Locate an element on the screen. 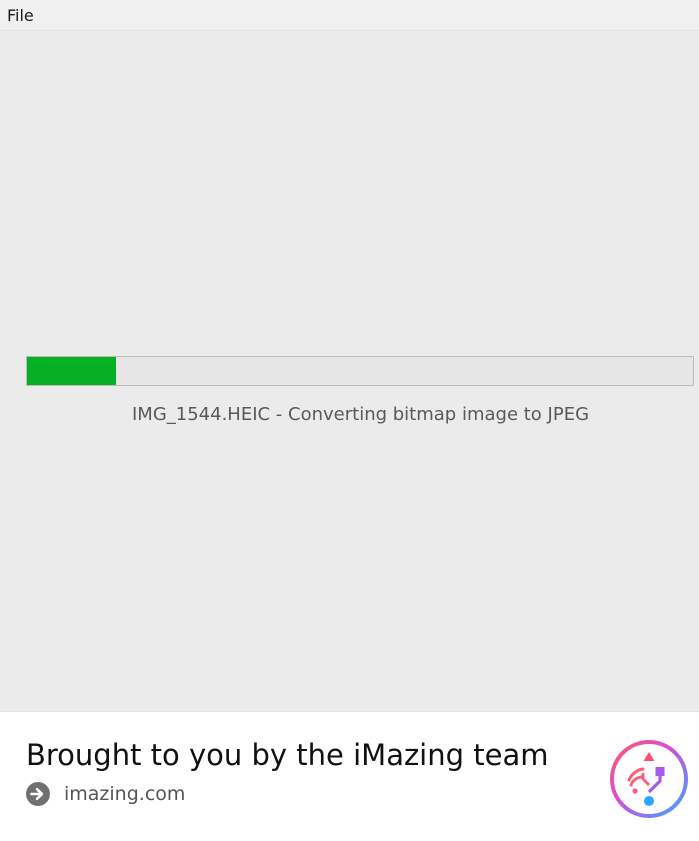 The width and height of the screenshot is (699, 841). website-link: imazing.com is located at coordinates (105, 794).